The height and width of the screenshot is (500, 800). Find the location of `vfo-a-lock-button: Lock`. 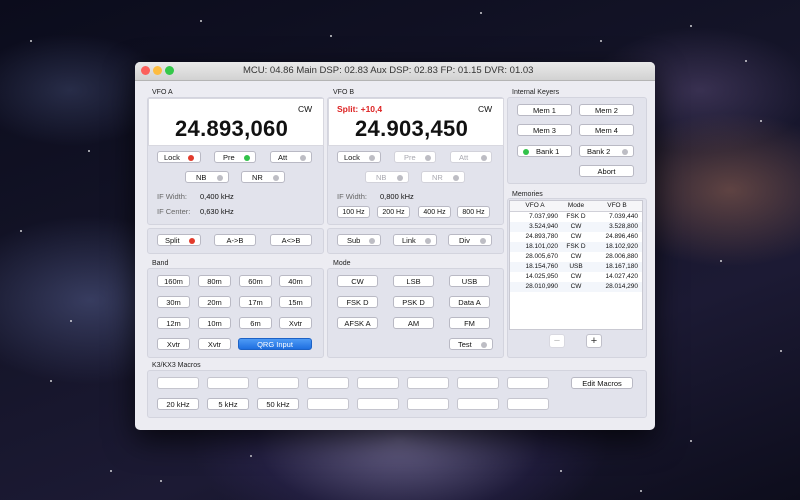

vfo-a-lock-button: Lock is located at coordinates (179, 157).